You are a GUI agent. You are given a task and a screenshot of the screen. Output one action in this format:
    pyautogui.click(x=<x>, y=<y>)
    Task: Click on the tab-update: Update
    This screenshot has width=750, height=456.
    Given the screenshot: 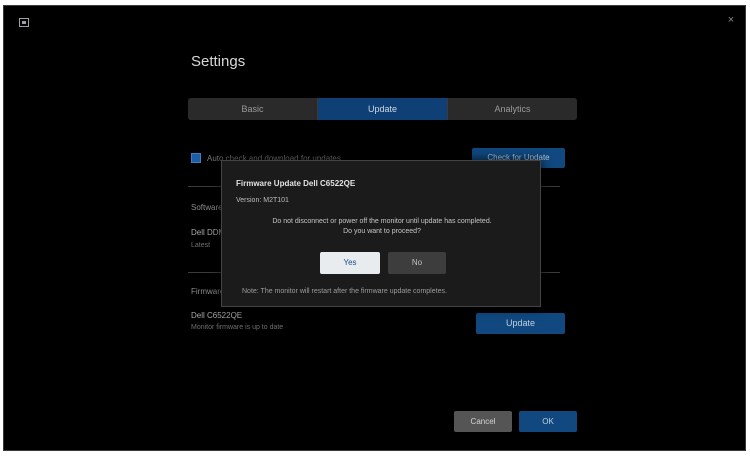 What is the action you would take?
    pyautogui.click(x=383, y=109)
    